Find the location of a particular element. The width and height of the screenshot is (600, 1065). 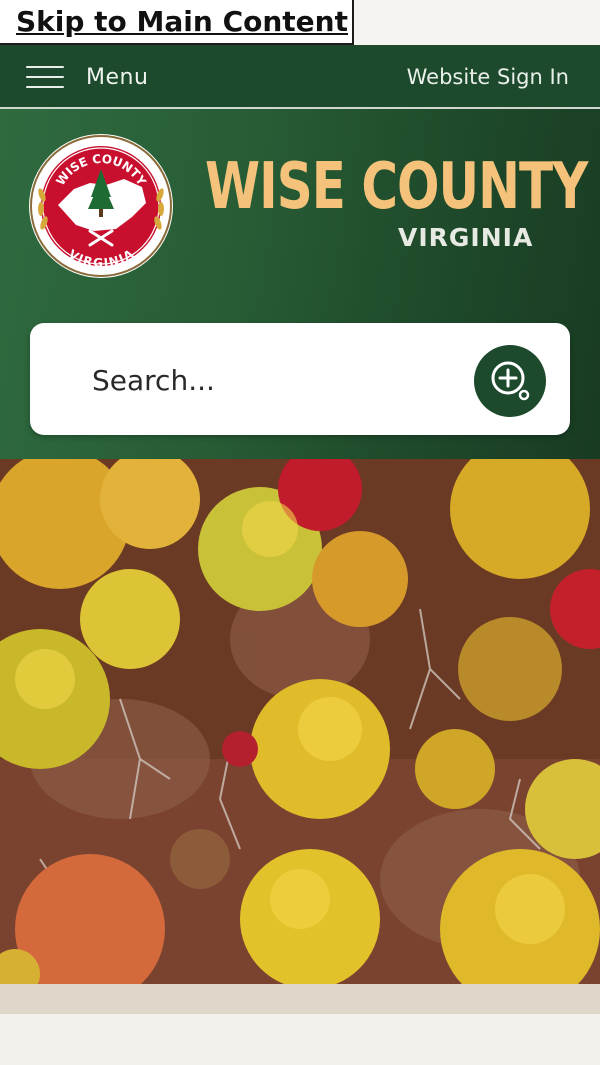

site-title: WISE COUNTY is located at coordinates (396, 186).